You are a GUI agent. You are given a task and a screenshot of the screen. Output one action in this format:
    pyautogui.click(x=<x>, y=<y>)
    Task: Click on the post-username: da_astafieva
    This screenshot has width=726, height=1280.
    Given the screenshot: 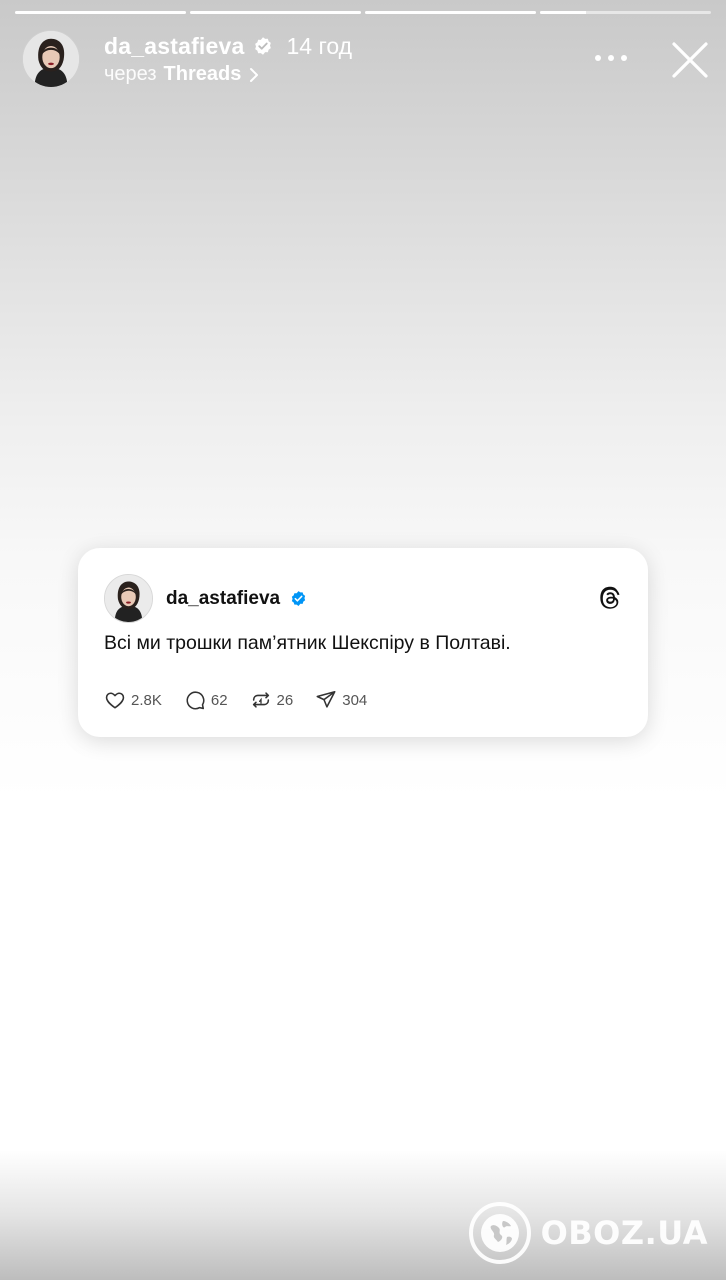 What is the action you would take?
    pyautogui.click(x=223, y=599)
    